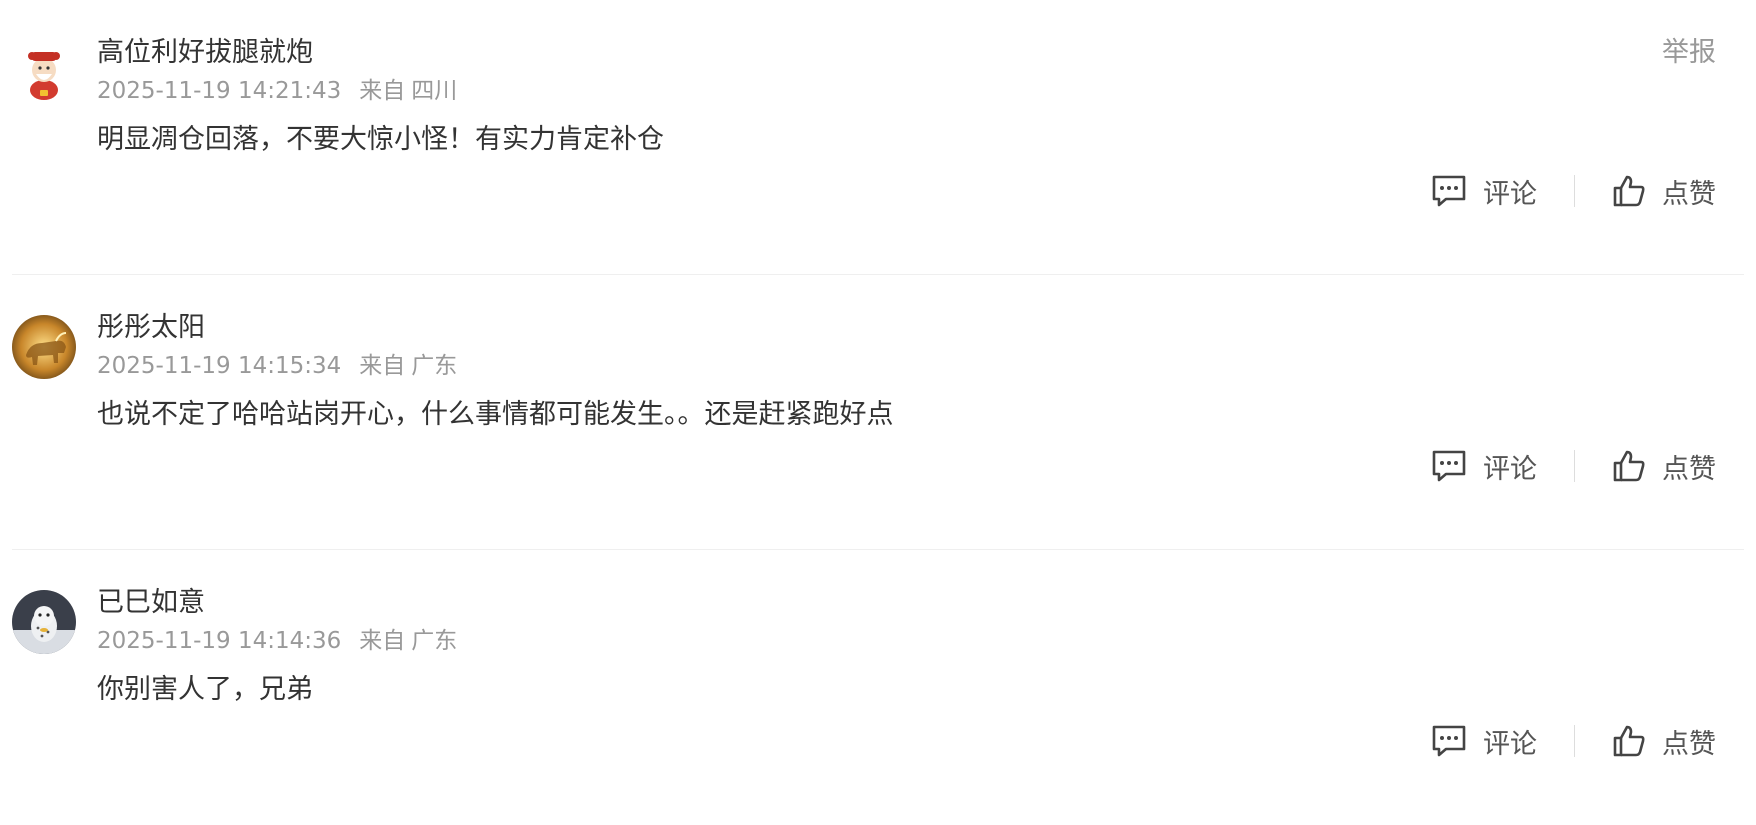 The width and height of the screenshot is (1756, 825). I want to click on comment-meta: 2025-11-19 14:15:34 来自 广东, so click(277, 366).